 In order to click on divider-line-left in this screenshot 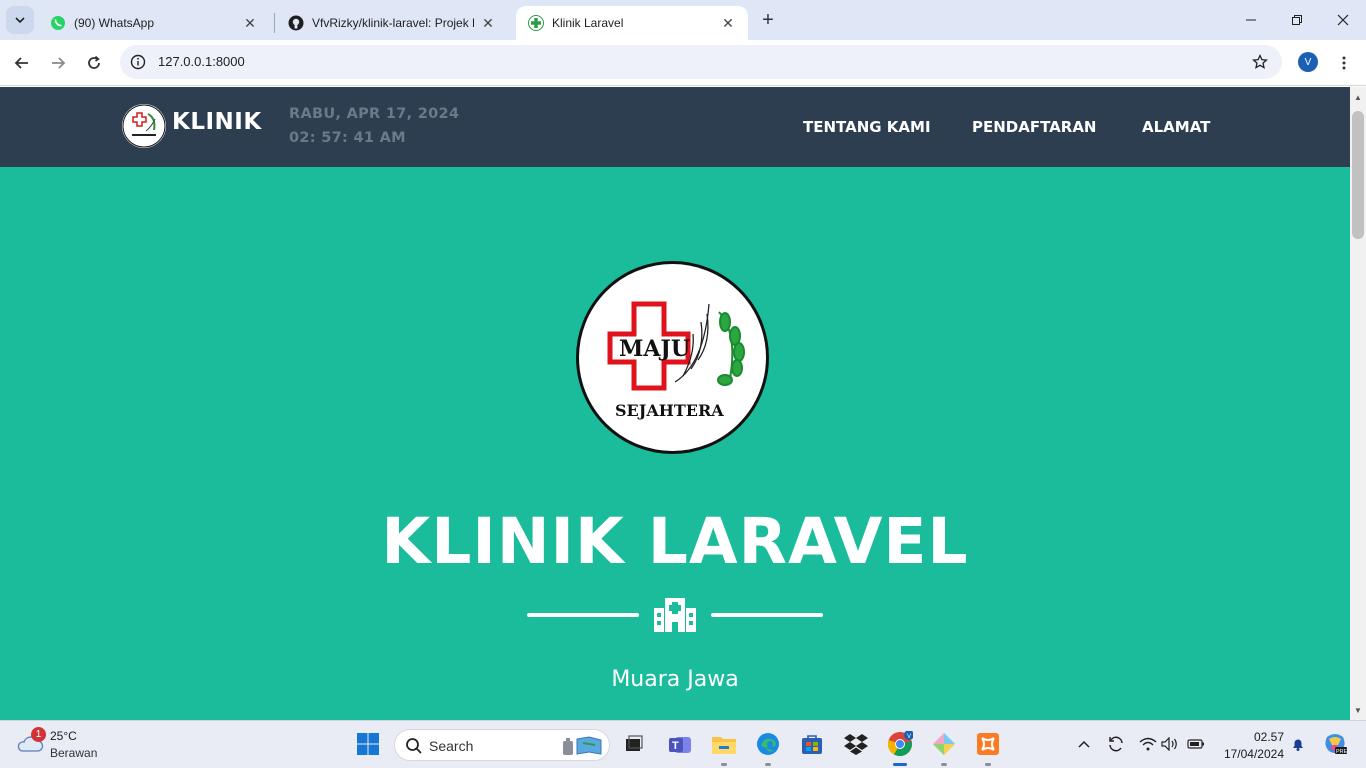, I will do `click(583, 615)`.